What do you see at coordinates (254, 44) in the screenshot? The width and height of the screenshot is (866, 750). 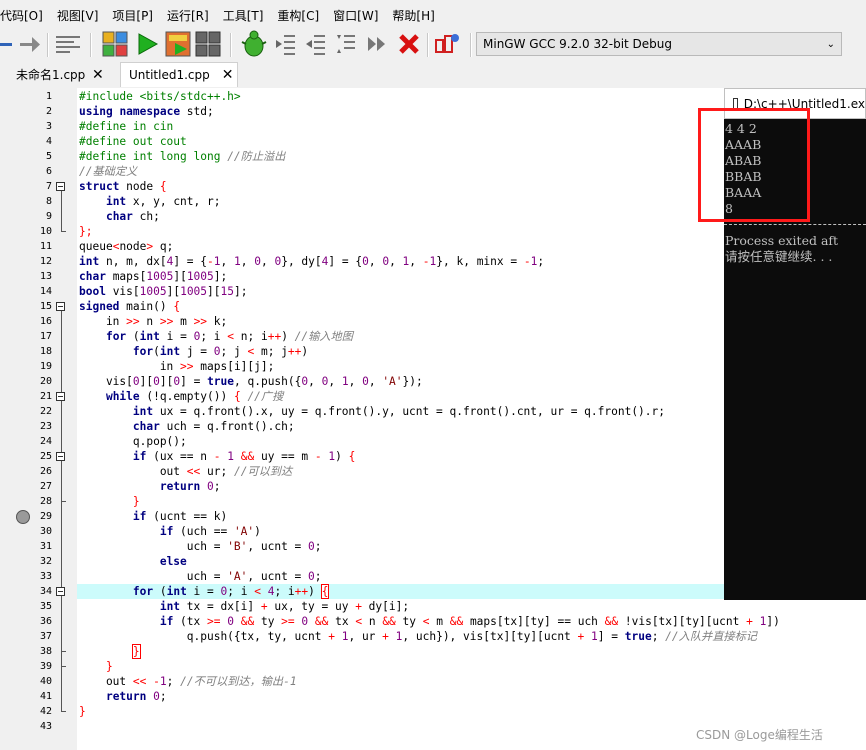 I see `debug-icon` at bounding box center [254, 44].